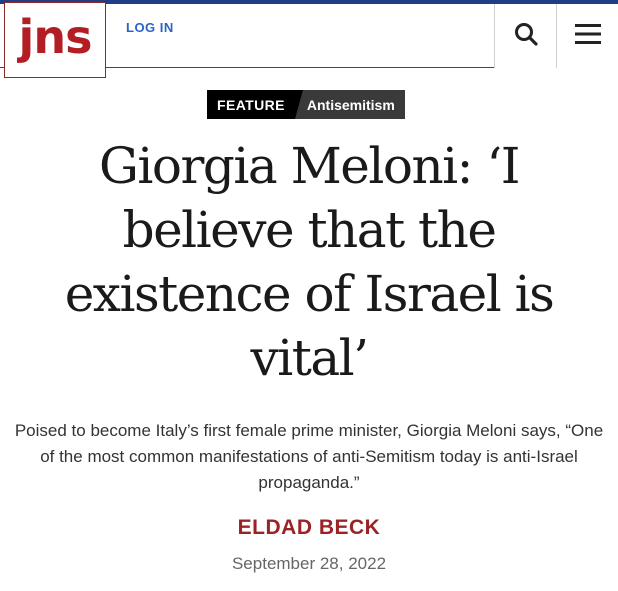 The image size is (618, 591). What do you see at coordinates (353, 104) in the screenshot?
I see `tag-topic: Antisemitism` at bounding box center [353, 104].